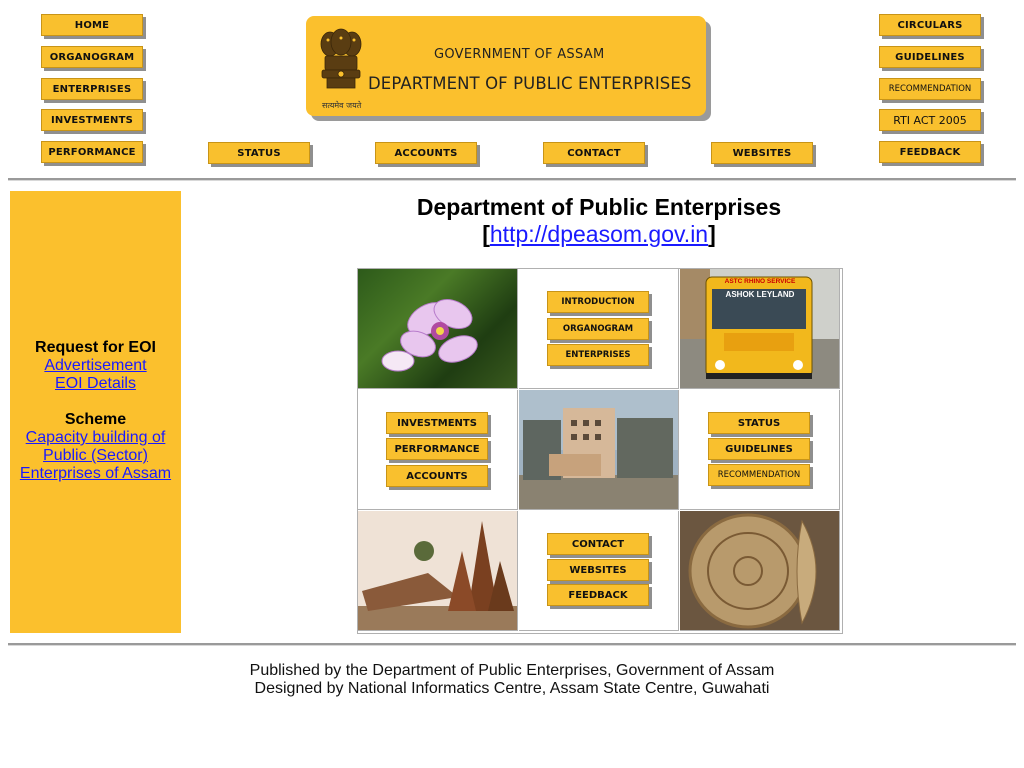  What do you see at coordinates (599, 207) in the screenshot?
I see `page-title: Department of Public Enterprises` at bounding box center [599, 207].